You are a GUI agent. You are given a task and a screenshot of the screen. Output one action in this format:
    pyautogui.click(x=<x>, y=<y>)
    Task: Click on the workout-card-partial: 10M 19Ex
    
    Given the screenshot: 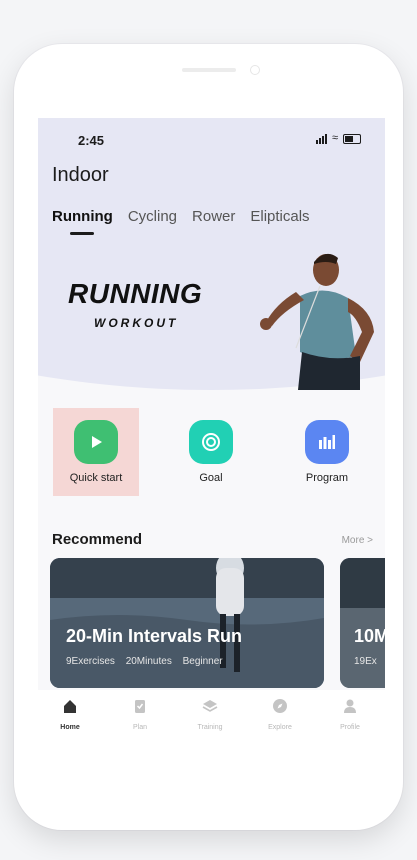 What is the action you would take?
    pyautogui.click(x=362, y=623)
    